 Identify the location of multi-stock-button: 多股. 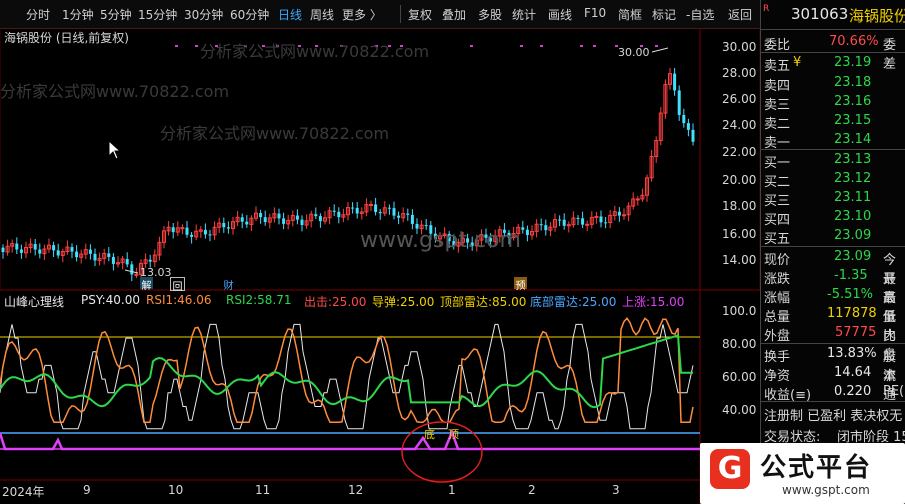
(490, 14).